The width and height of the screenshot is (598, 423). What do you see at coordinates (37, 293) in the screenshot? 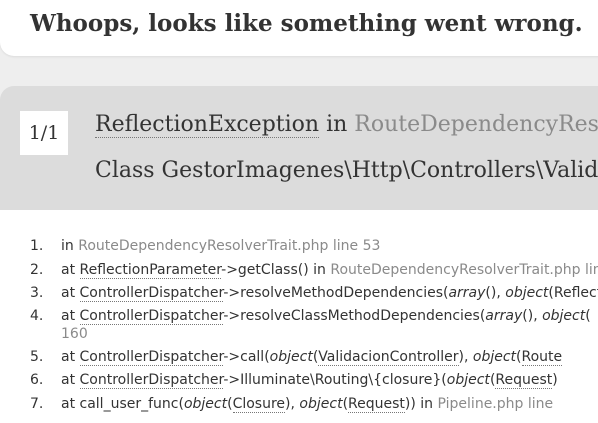
I see `frame-number: 3.` at bounding box center [37, 293].